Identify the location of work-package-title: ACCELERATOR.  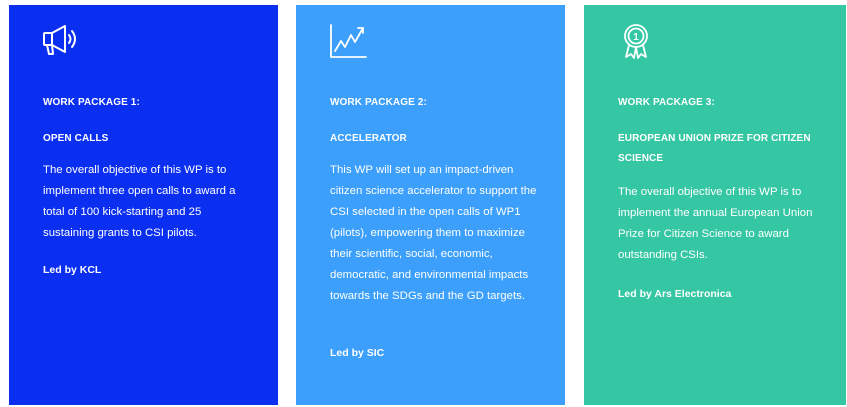
(368, 138).